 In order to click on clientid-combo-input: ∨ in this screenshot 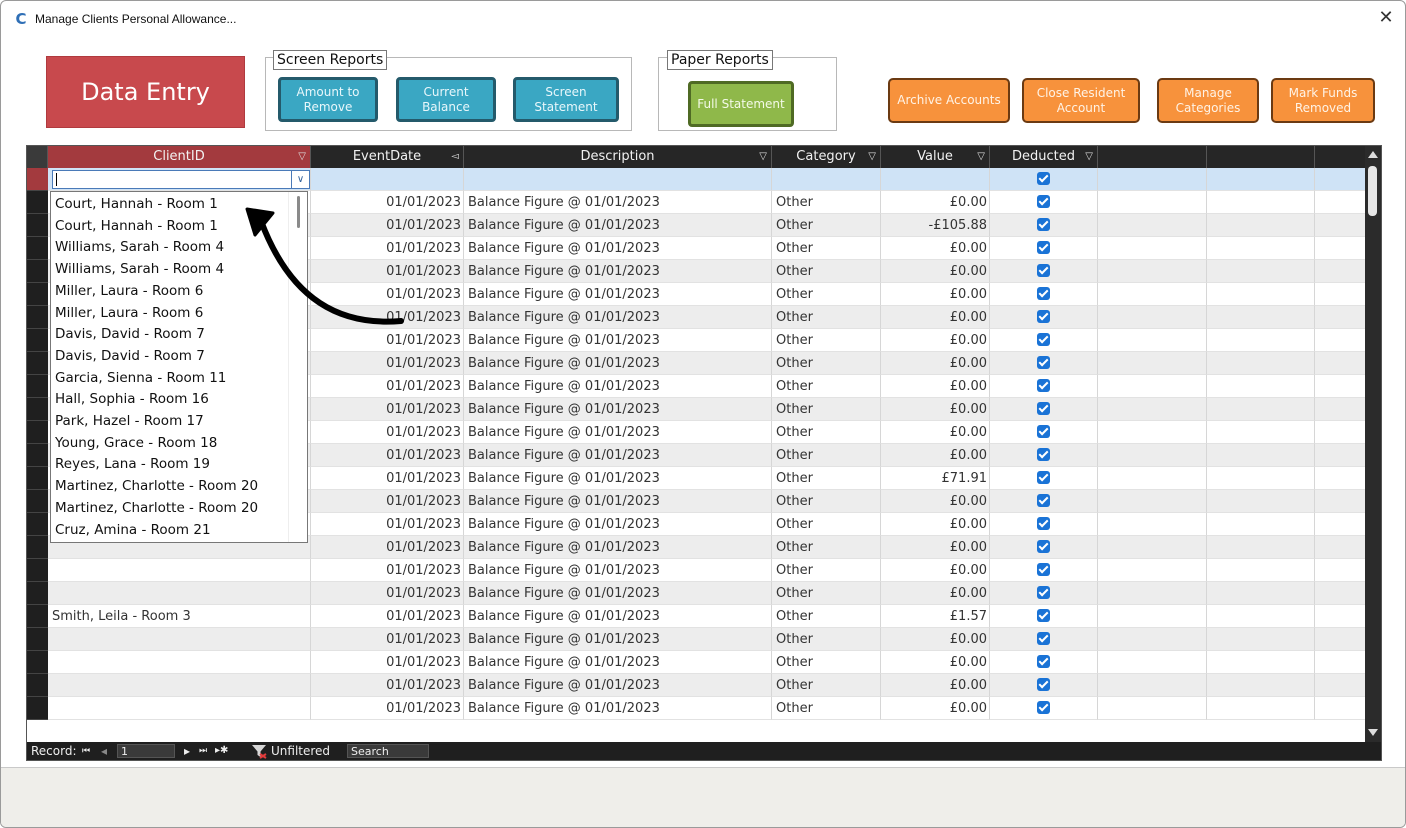, I will do `click(181, 179)`.